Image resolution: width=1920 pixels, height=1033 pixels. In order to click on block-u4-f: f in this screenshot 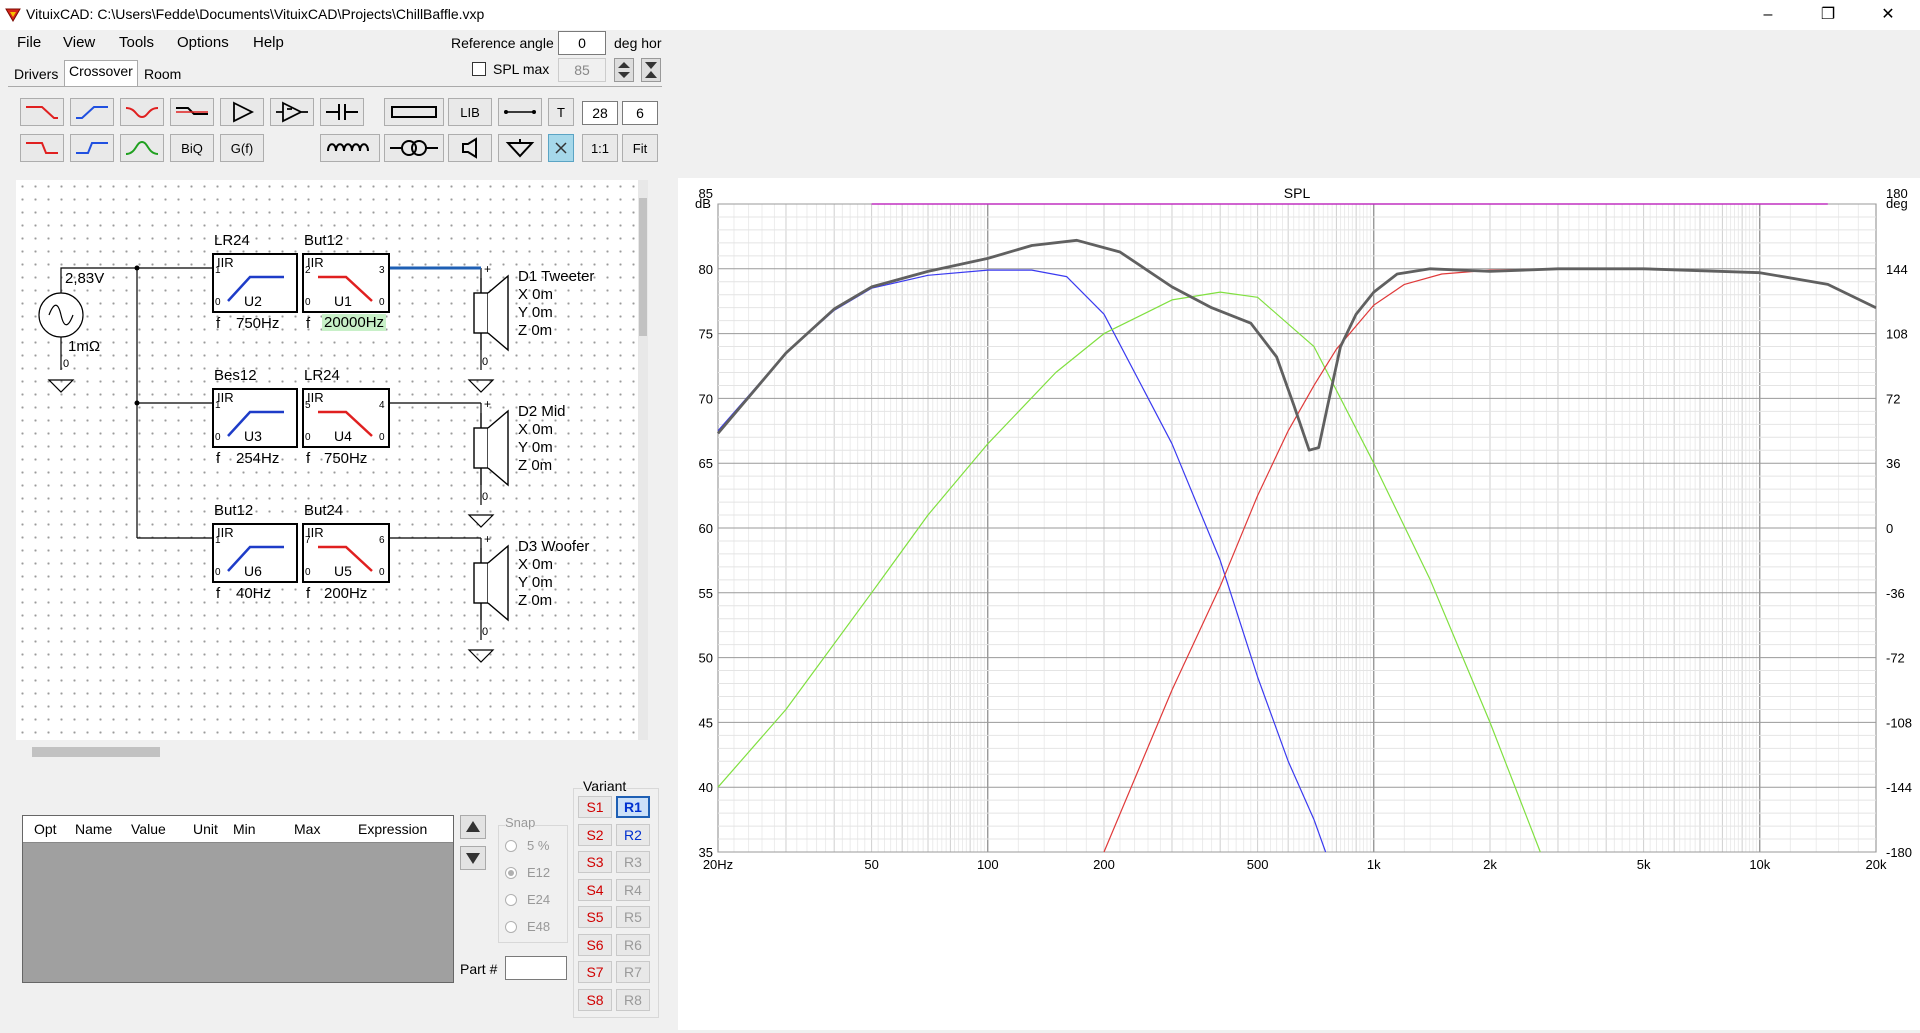, I will do `click(308, 458)`.